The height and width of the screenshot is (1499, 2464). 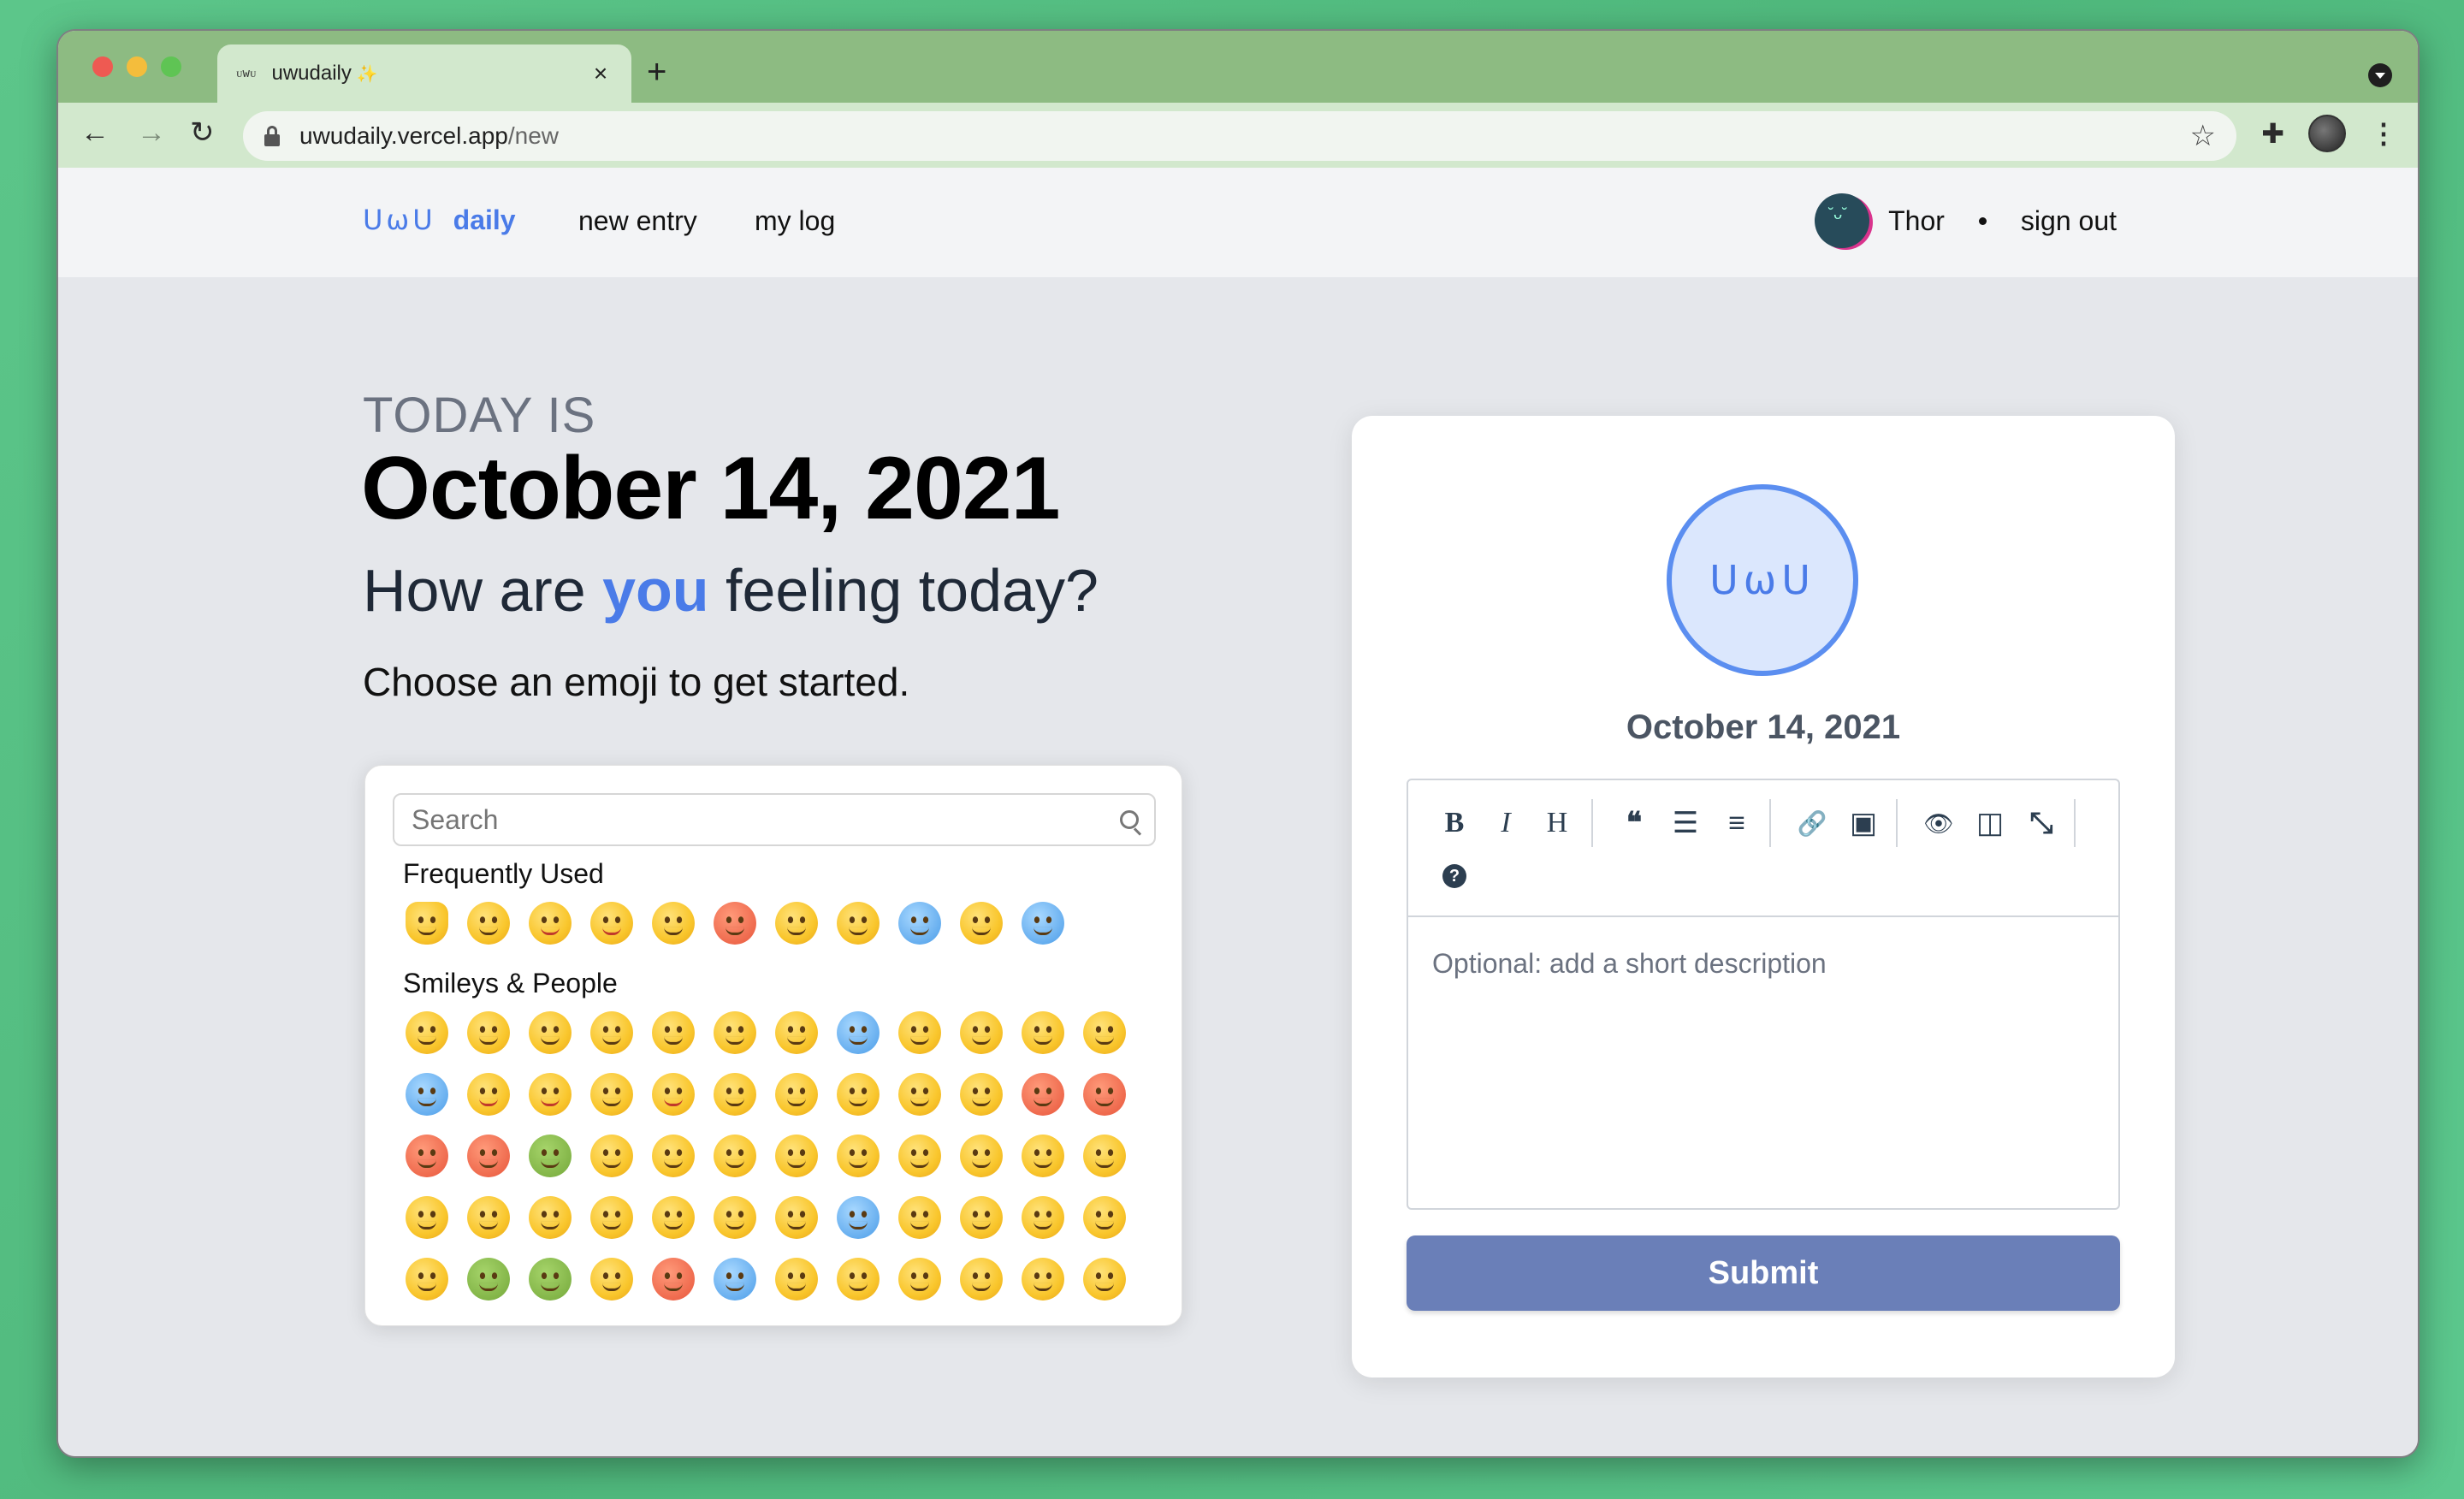 What do you see at coordinates (1763, 1273) in the screenshot?
I see `submit-button: Submit` at bounding box center [1763, 1273].